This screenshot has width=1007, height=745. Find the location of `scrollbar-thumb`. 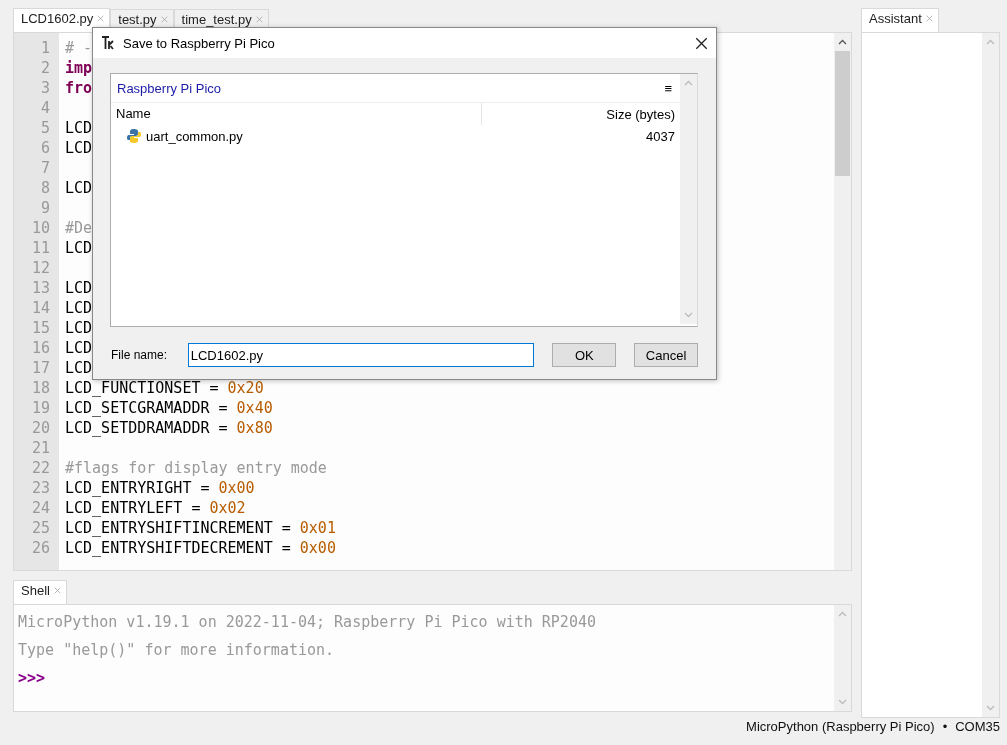

scrollbar-thumb is located at coordinates (842, 113).